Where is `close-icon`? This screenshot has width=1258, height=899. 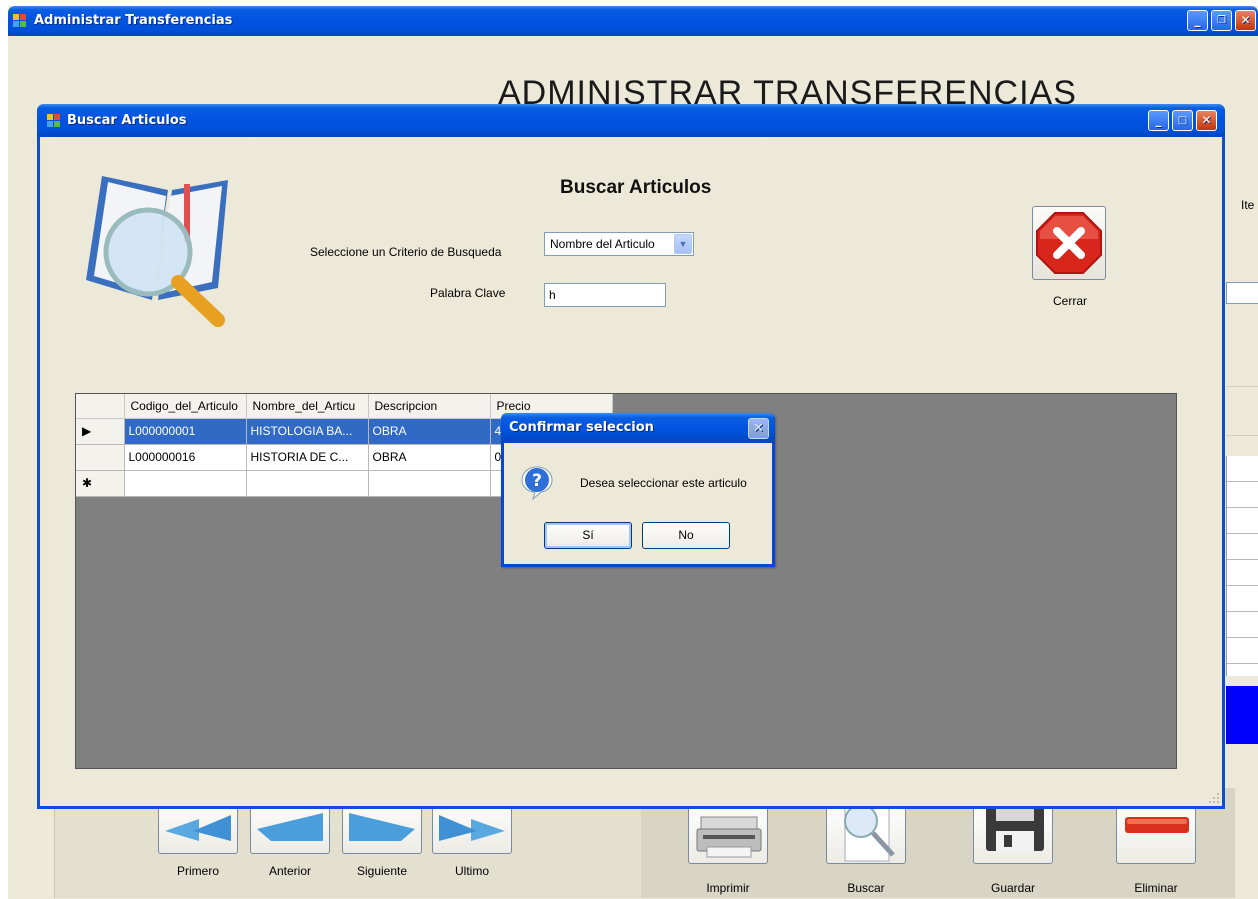 close-icon is located at coordinates (1069, 243).